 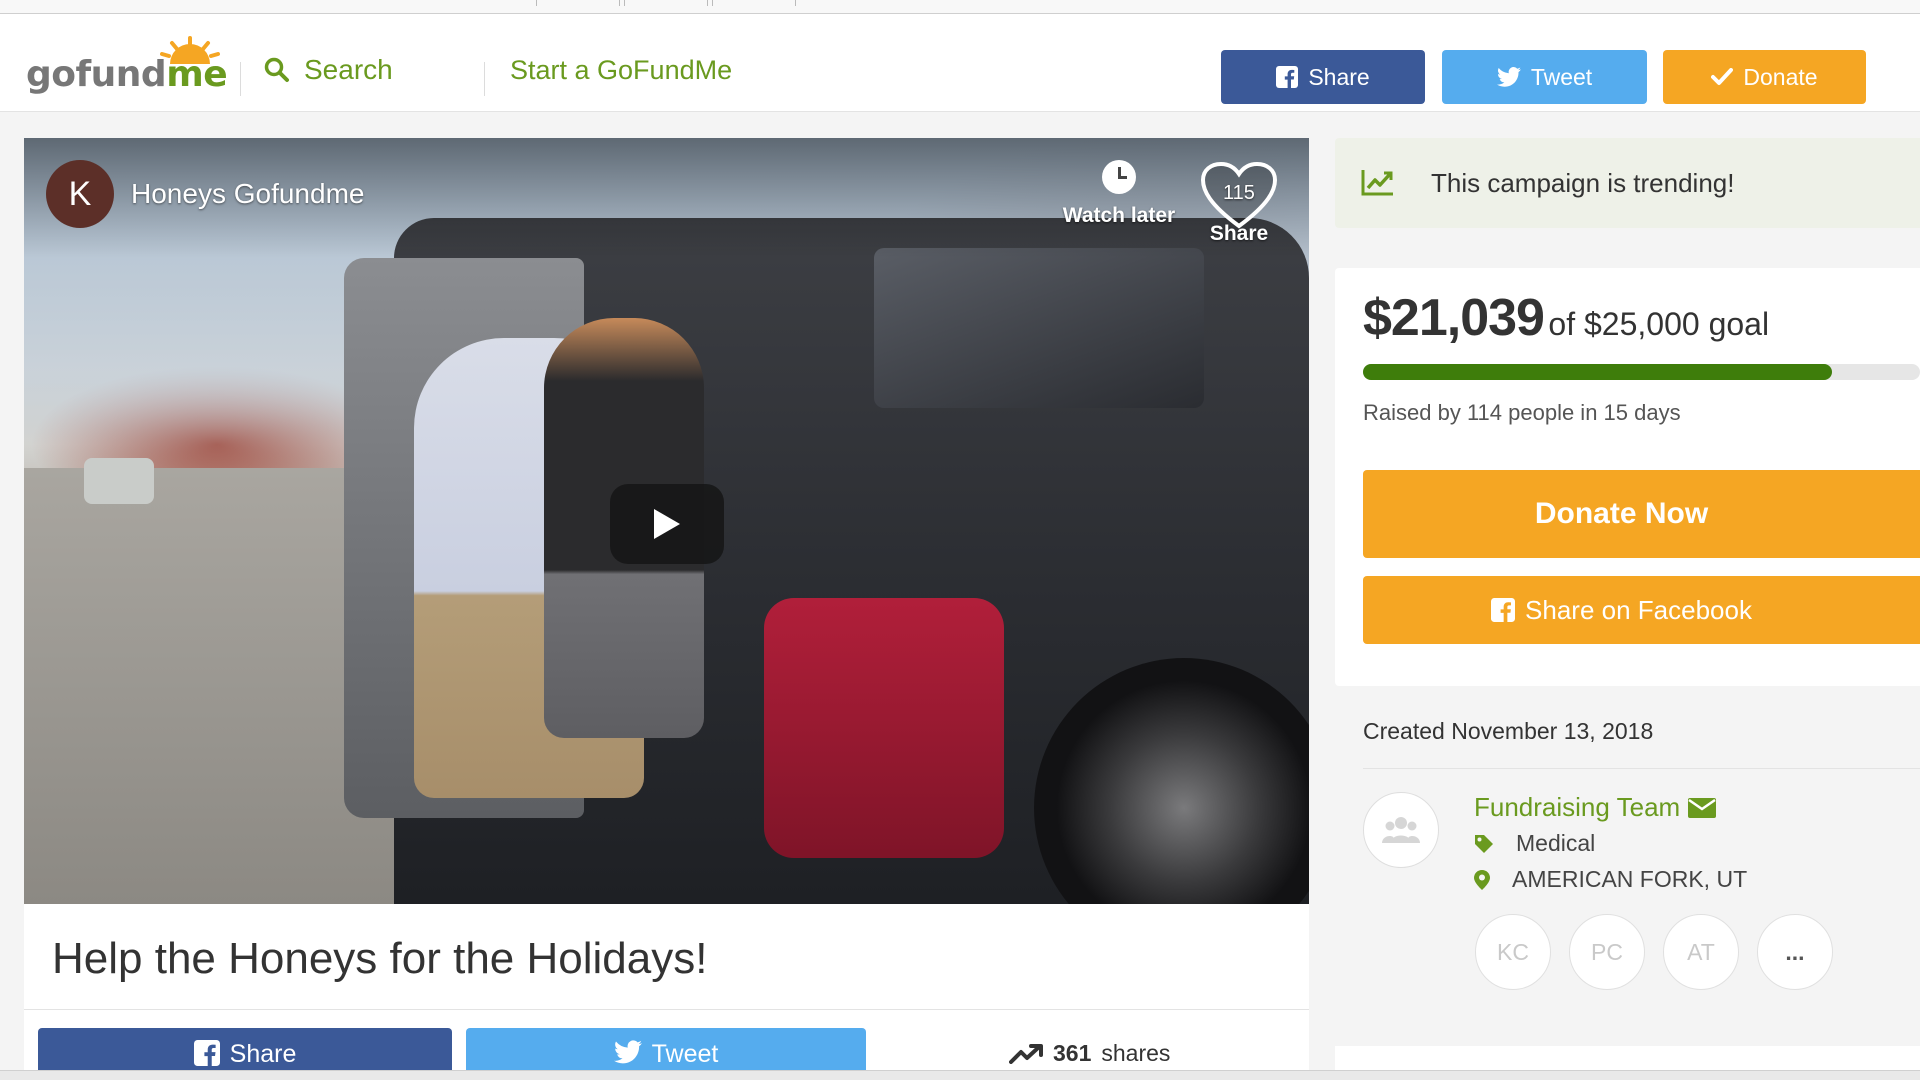 I want to click on browser-tab-strip, so click(x=960, y=7).